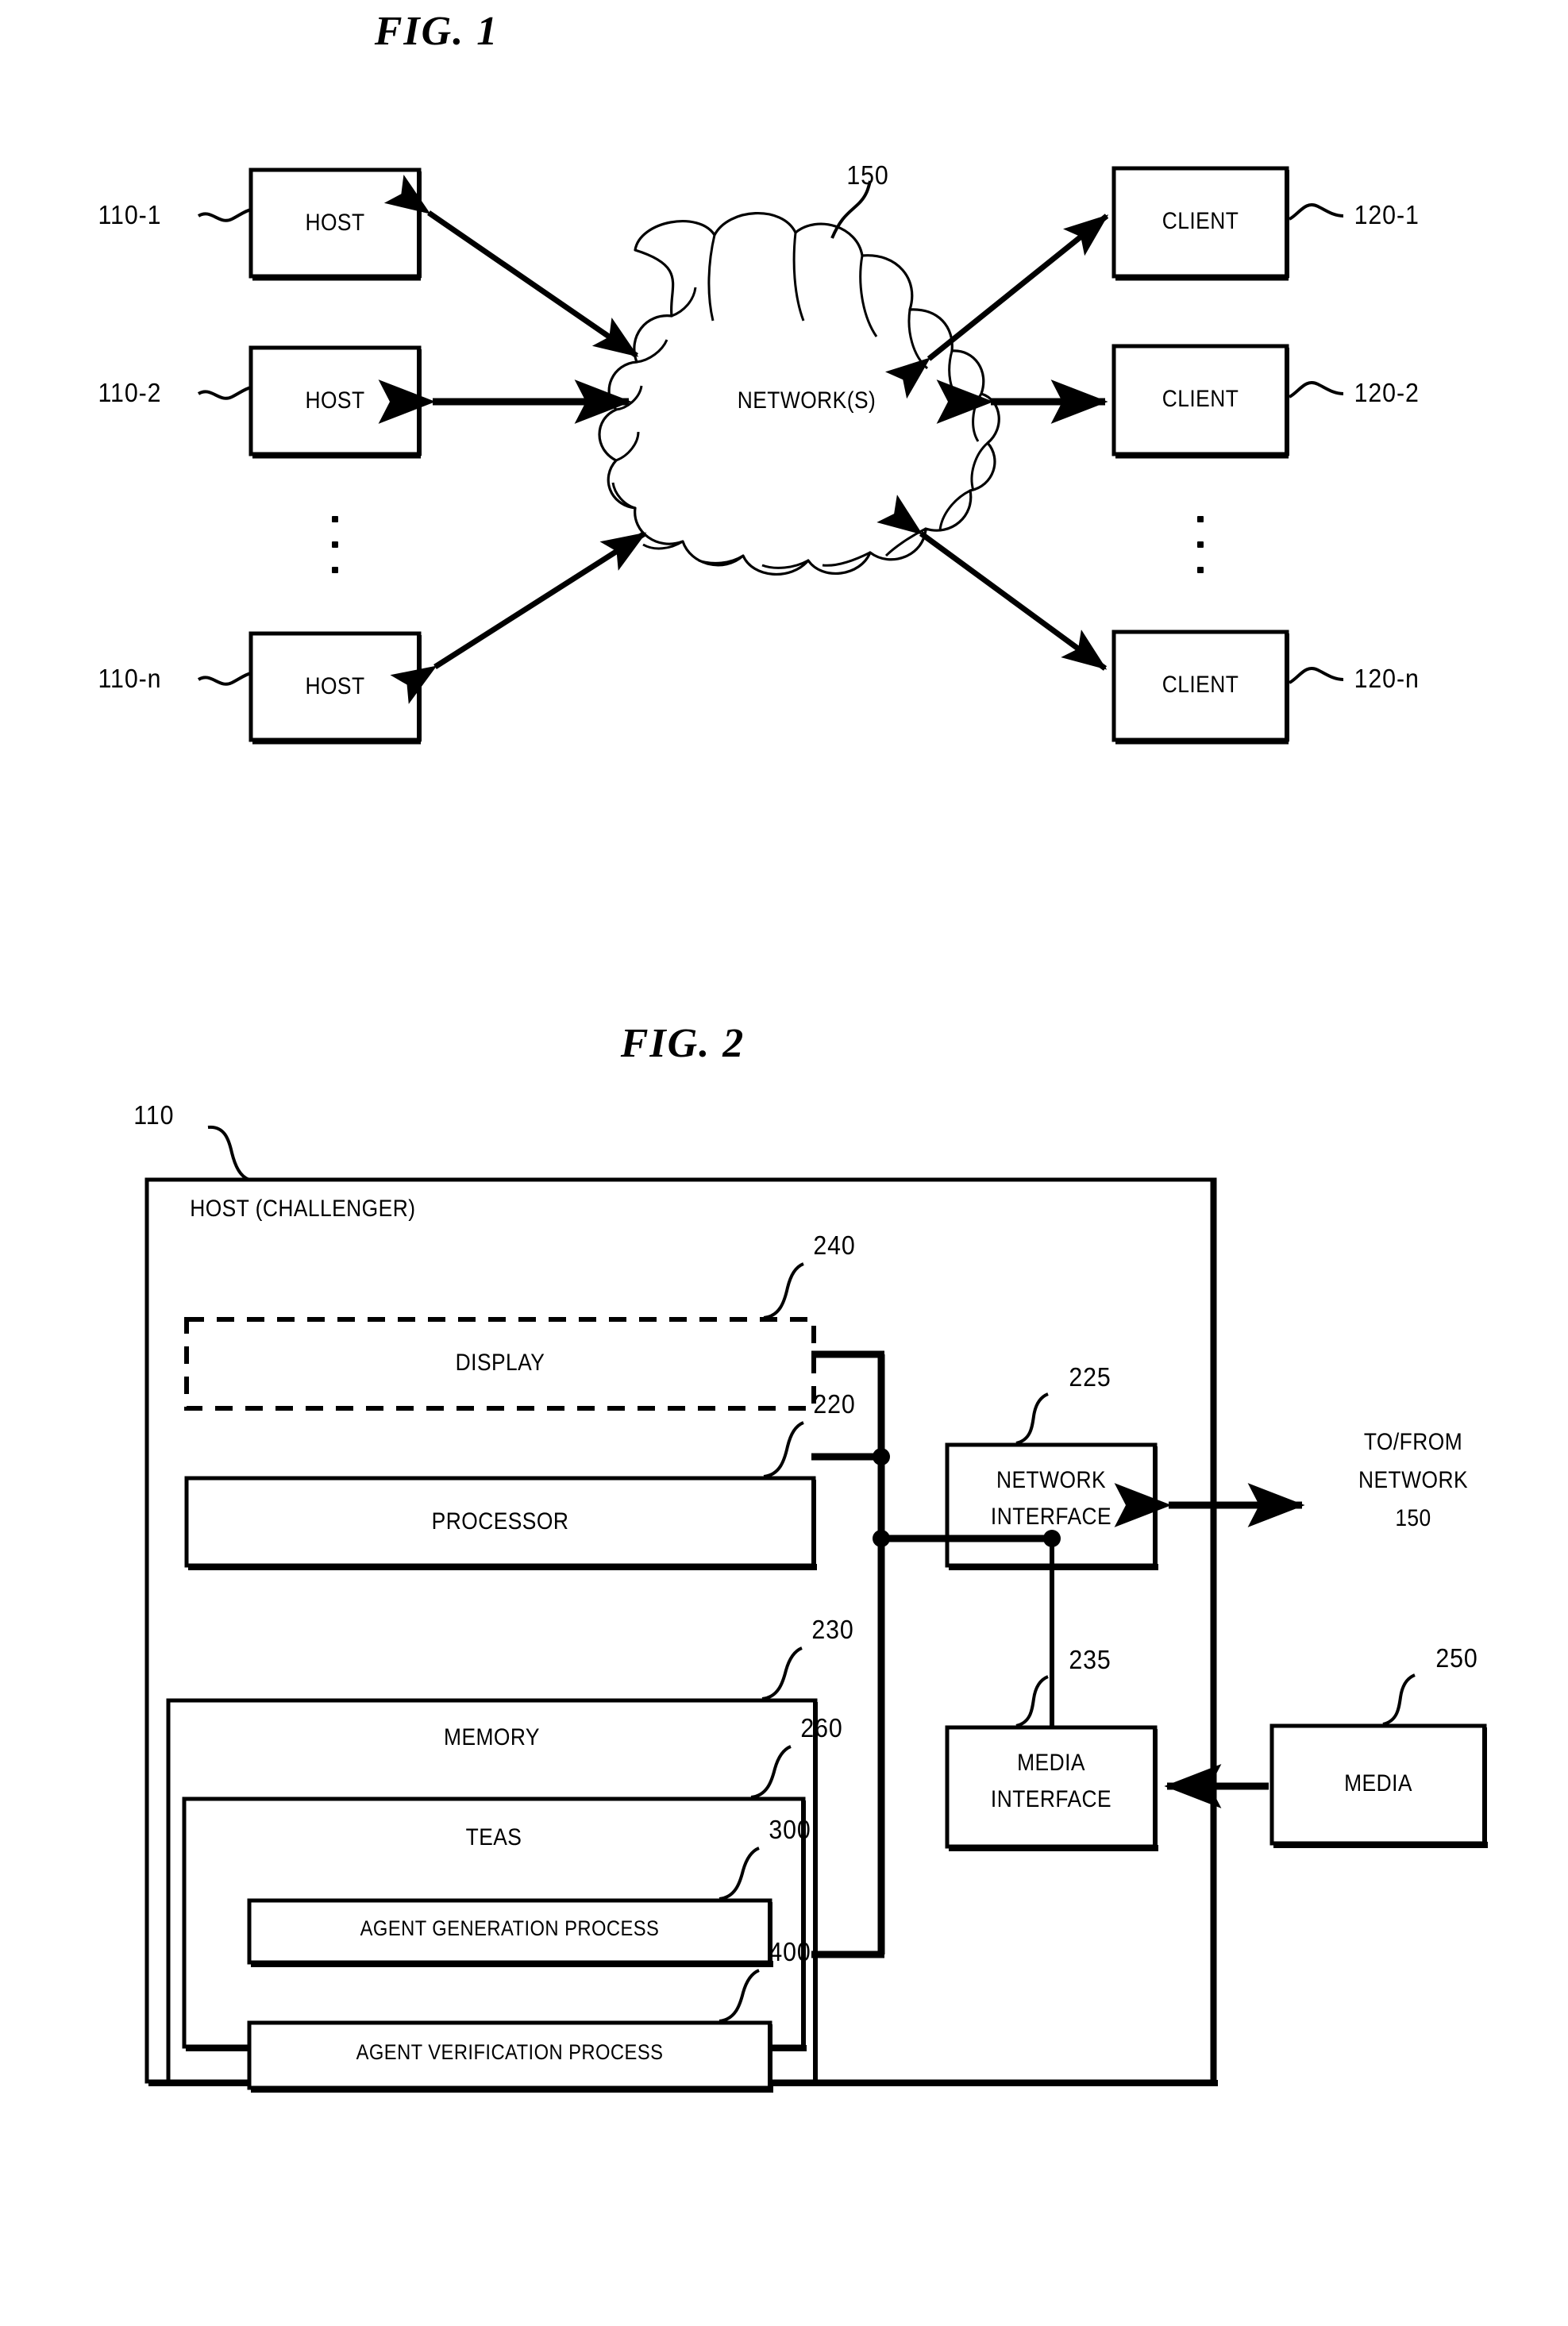 Image resolution: width=1568 pixels, height=2326 pixels. Describe the element at coordinates (335, 223) in the screenshot. I see `fig1-host-1-label: HOST` at that location.